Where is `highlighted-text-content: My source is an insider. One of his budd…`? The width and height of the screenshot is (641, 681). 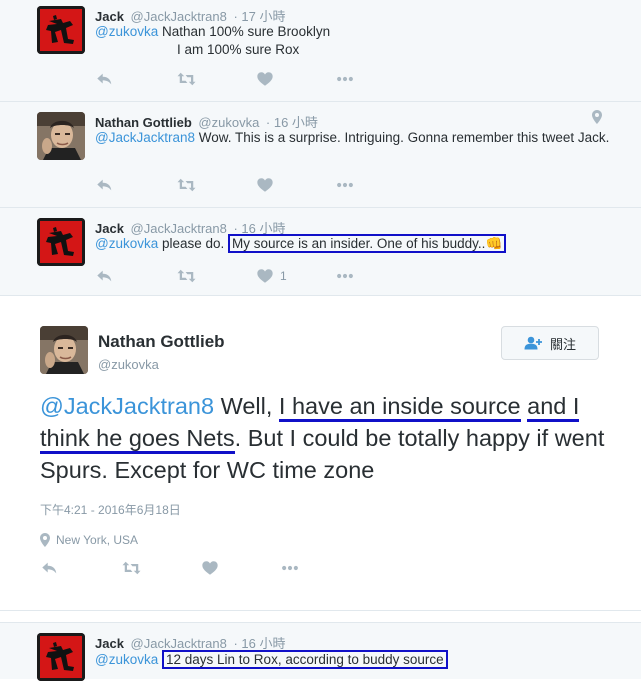 highlighted-text-content: My source is an insider. One of his budd… is located at coordinates (359, 243).